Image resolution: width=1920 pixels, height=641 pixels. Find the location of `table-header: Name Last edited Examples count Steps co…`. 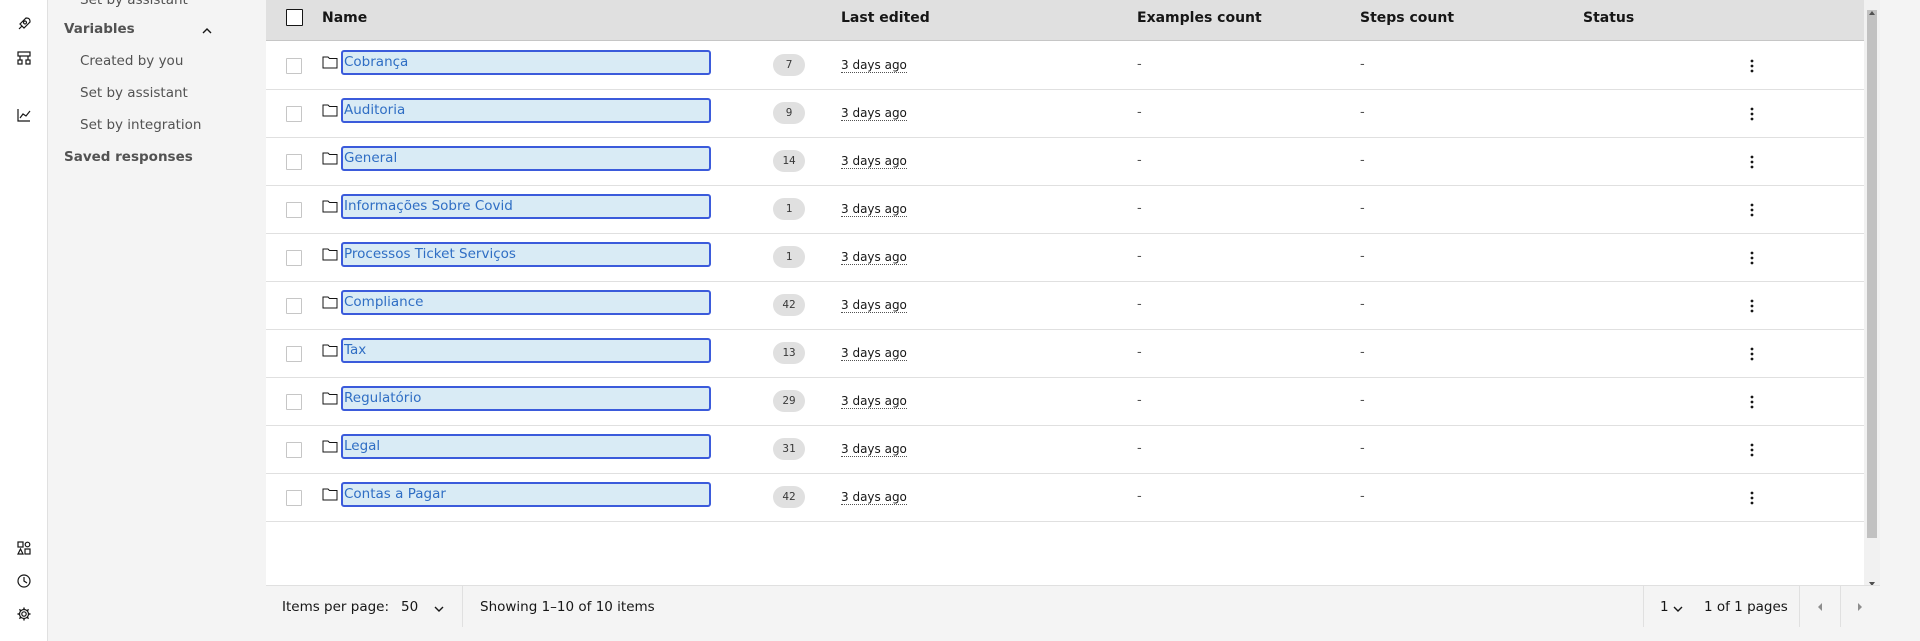

table-header: Name Last edited Examples count Steps co… is located at coordinates (1065, 20).